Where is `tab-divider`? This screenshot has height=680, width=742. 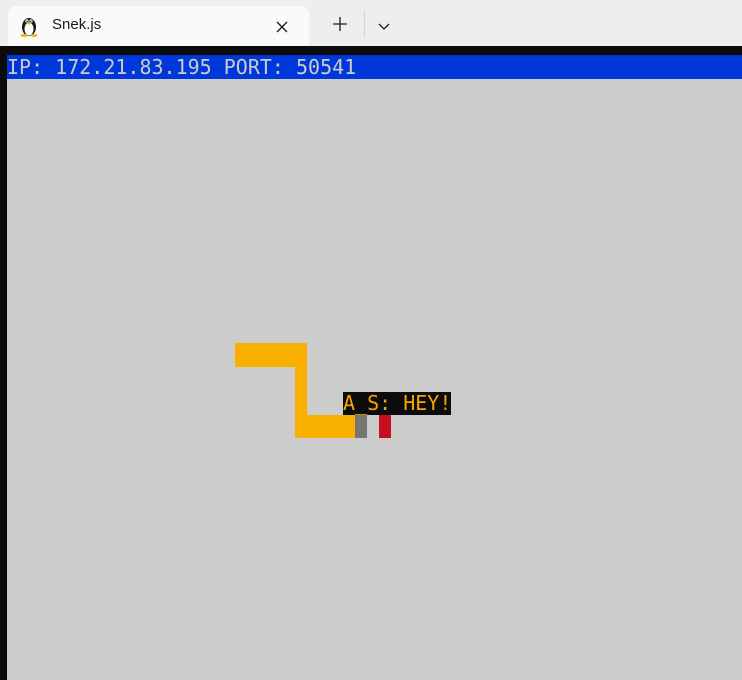 tab-divider is located at coordinates (364, 24).